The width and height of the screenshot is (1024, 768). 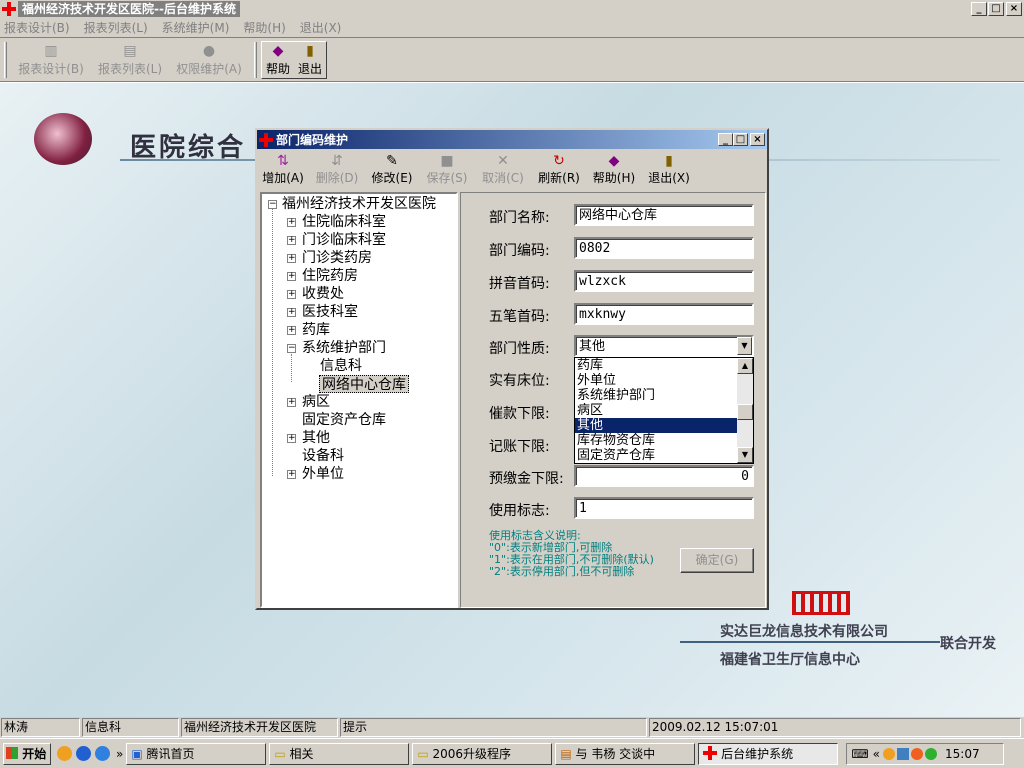 I want to click on status-hint: 提示, so click(x=493, y=727).